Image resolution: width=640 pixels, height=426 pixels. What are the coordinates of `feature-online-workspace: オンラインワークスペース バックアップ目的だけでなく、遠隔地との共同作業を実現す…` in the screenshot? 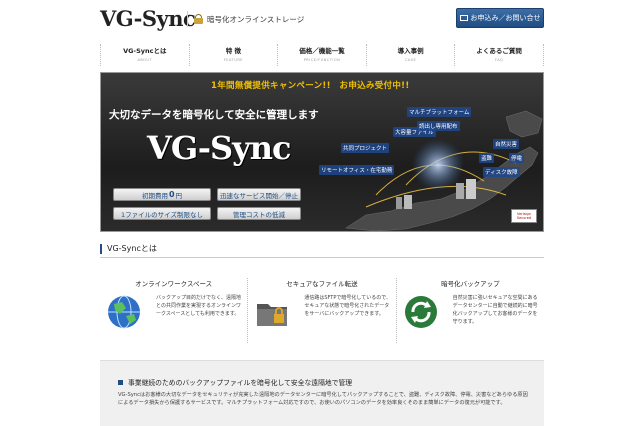 It's located at (174, 310).